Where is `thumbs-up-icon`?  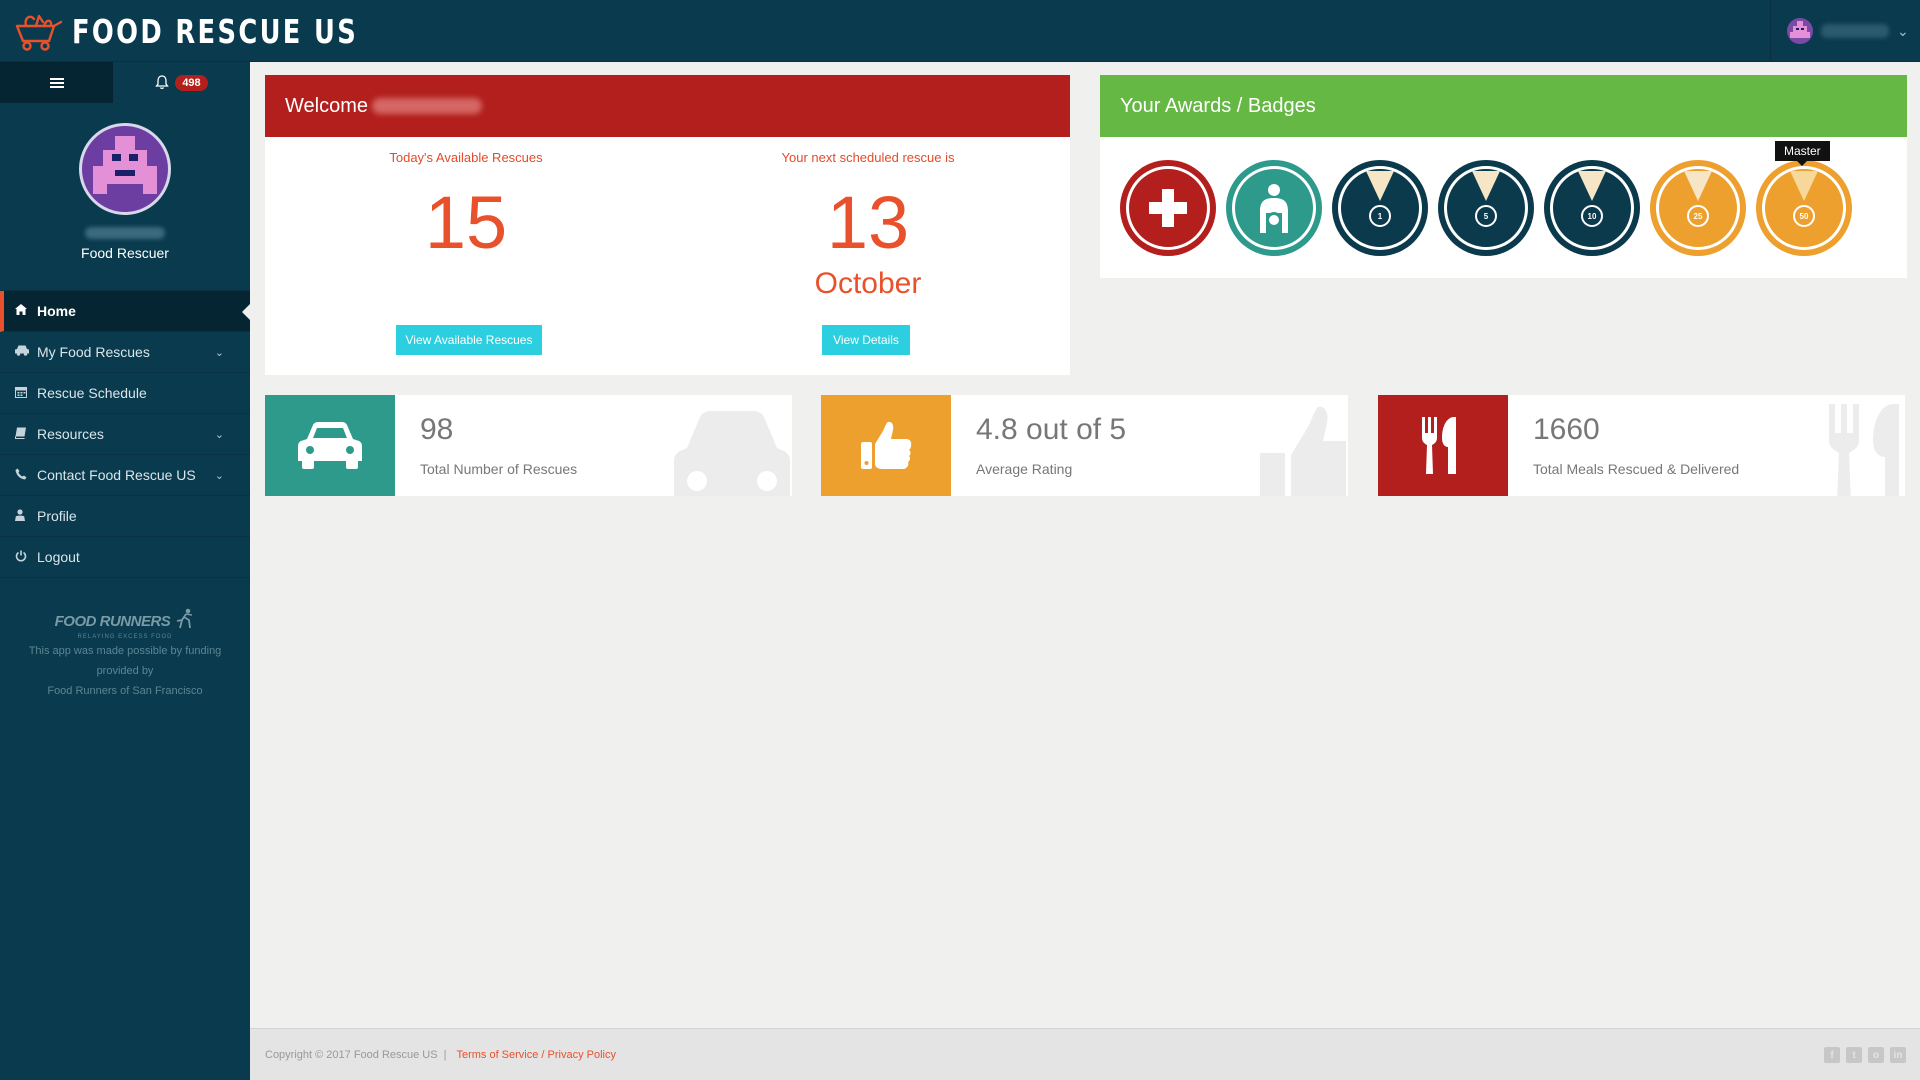
thumbs-up-icon is located at coordinates (886, 445).